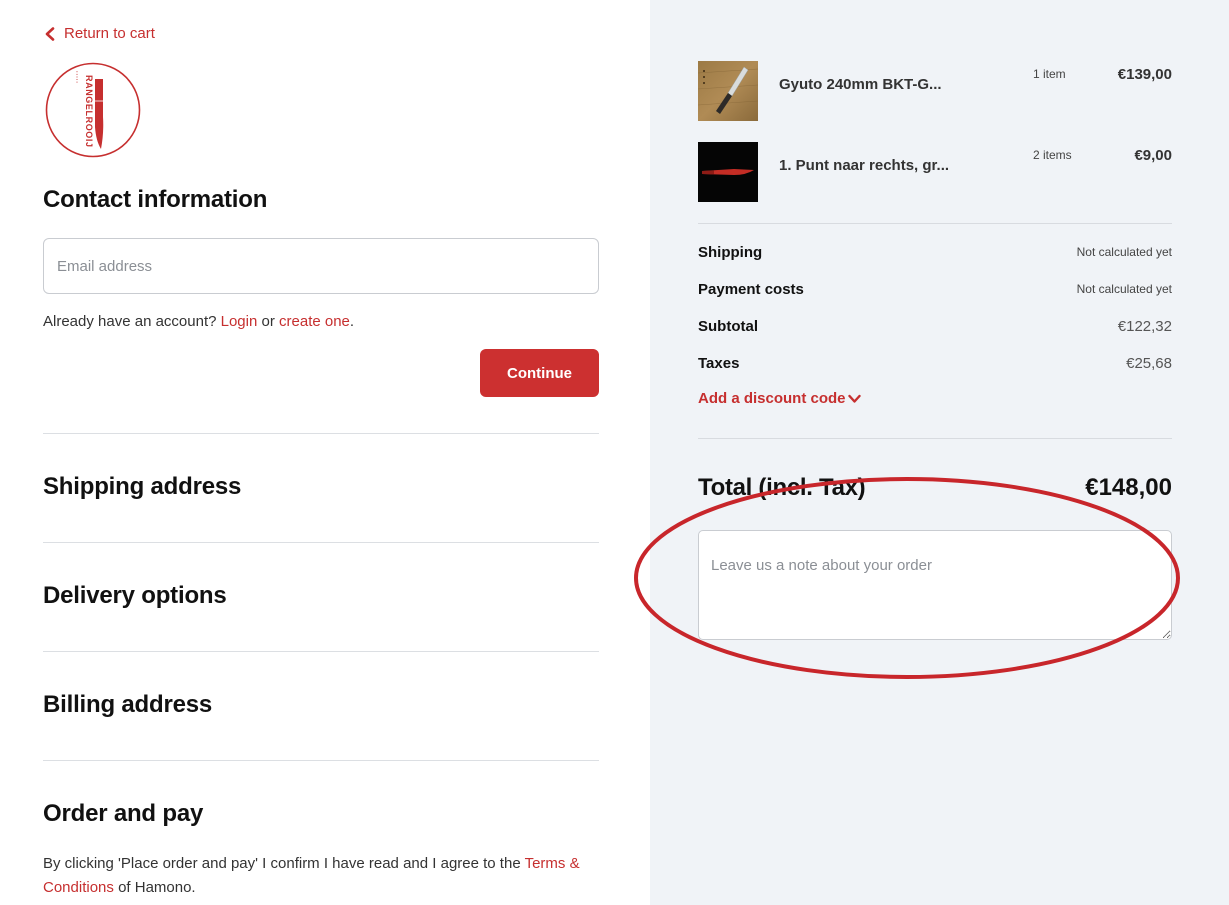 This screenshot has height=905, width=1229. Describe the element at coordinates (1144, 74) in the screenshot. I see `cart-item-price: €139,00` at that location.